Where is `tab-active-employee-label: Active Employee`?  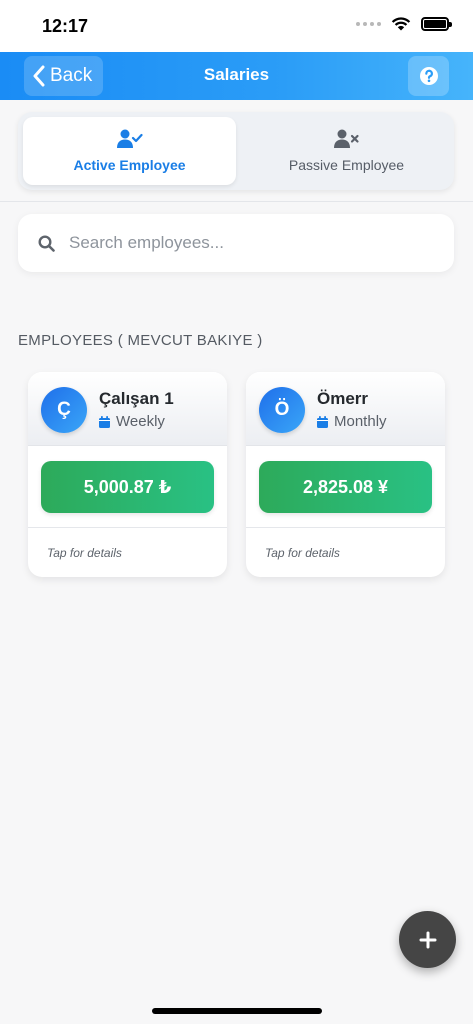
tab-active-employee-label: Active Employee is located at coordinates (129, 165).